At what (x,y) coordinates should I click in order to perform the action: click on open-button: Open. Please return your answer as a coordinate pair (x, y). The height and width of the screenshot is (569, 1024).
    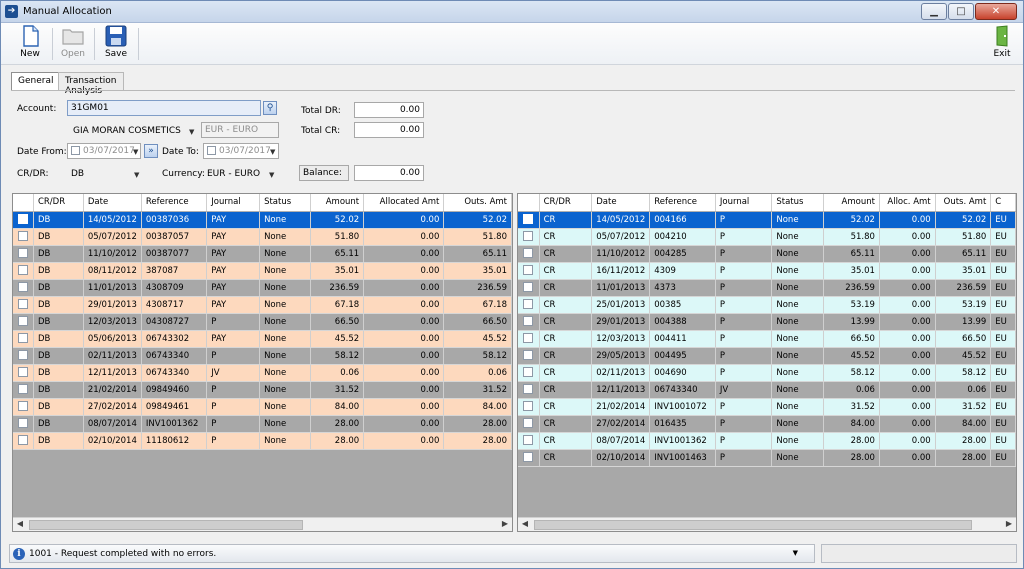
    Looking at the image, I should click on (73, 44).